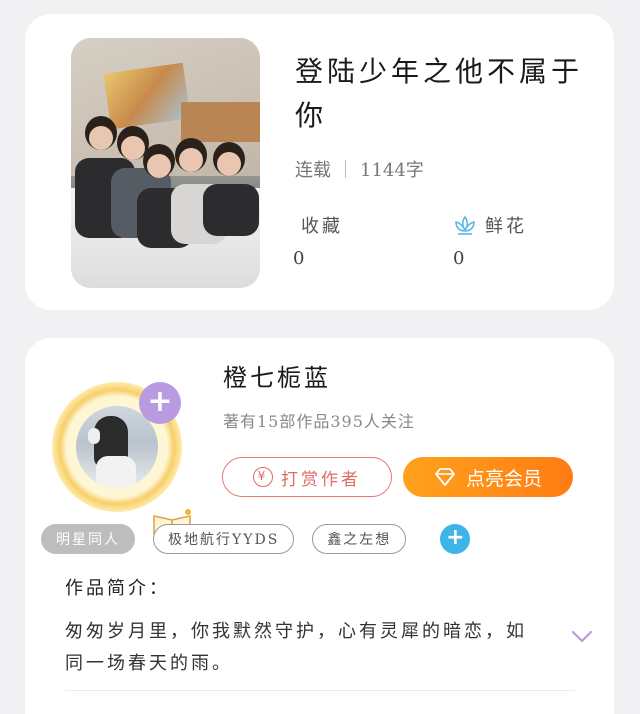  Describe the element at coordinates (313, 170) in the screenshot. I see `book-status: 连载` at that location.